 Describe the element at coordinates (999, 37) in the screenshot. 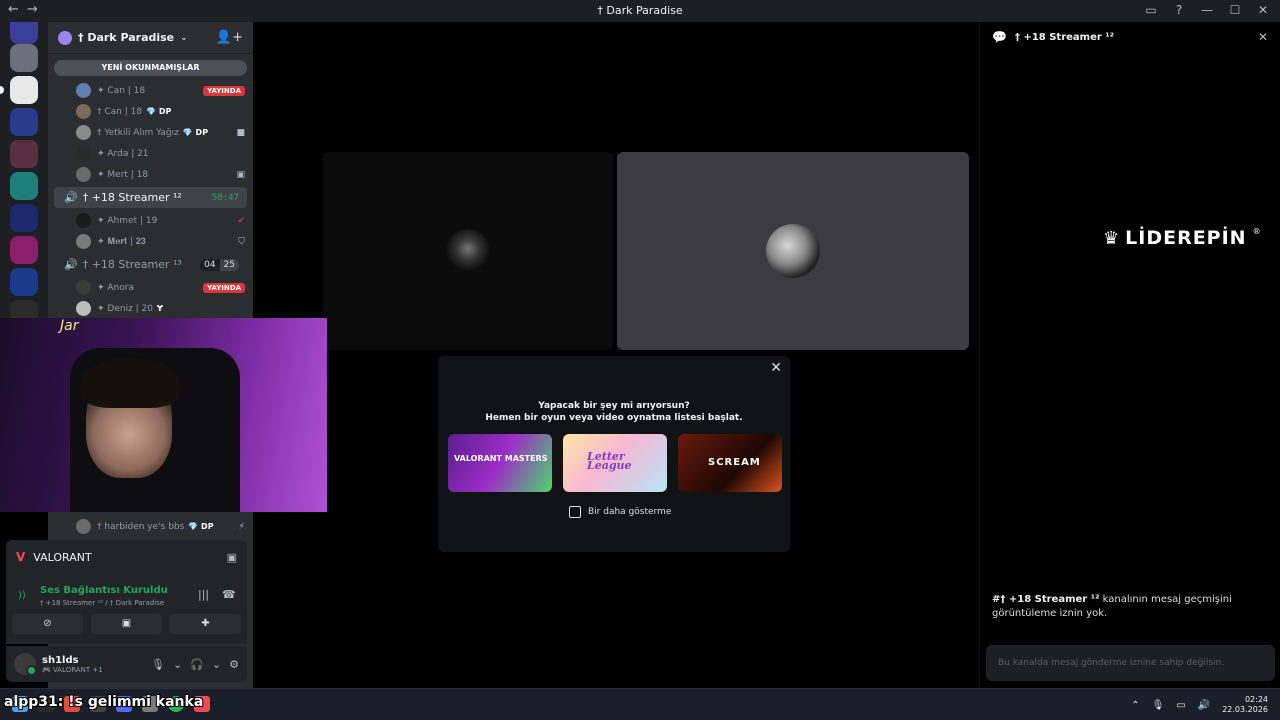

I see `chat-bubble-icon: 💬` at that location.